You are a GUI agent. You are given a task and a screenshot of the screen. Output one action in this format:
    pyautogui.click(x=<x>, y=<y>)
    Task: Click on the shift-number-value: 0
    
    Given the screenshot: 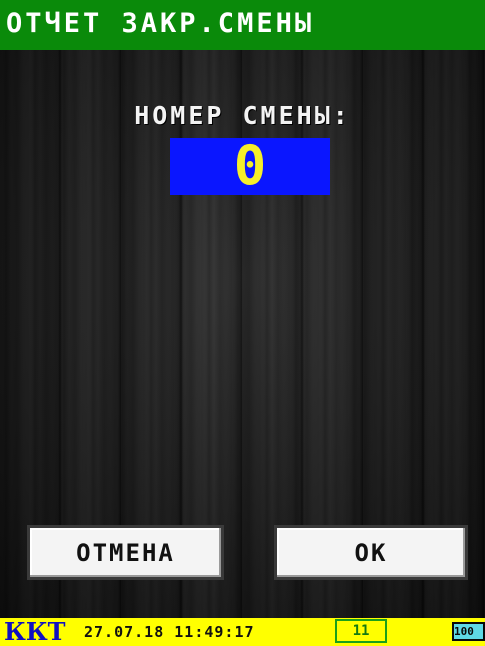 What is the action you would take?
    pyautogui.click(x=250, y=165)
    